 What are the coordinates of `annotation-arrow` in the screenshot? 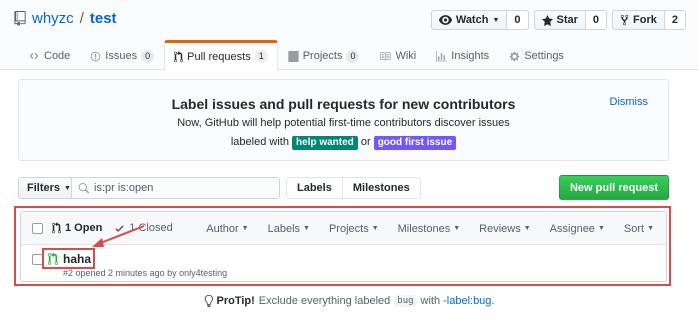 It's located at (118, 236).